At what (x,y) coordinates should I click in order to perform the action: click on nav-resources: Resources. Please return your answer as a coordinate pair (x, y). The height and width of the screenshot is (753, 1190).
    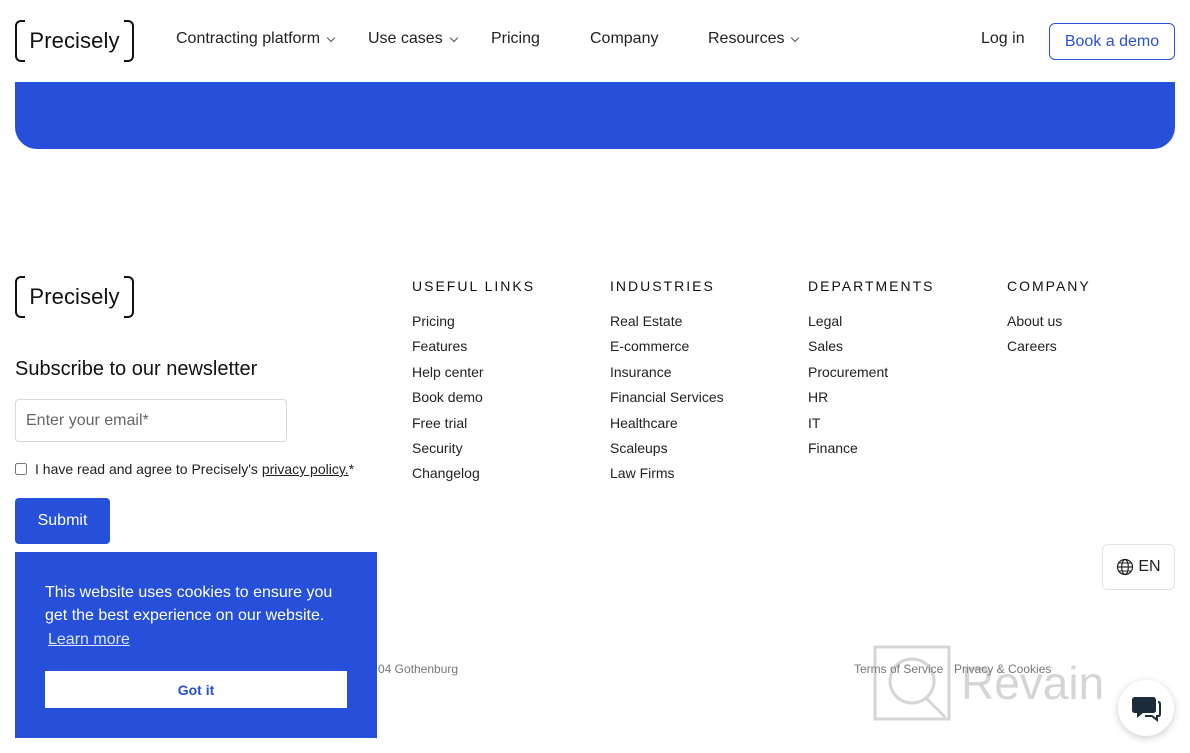
    Looking at the image, I should click on (754, 39).